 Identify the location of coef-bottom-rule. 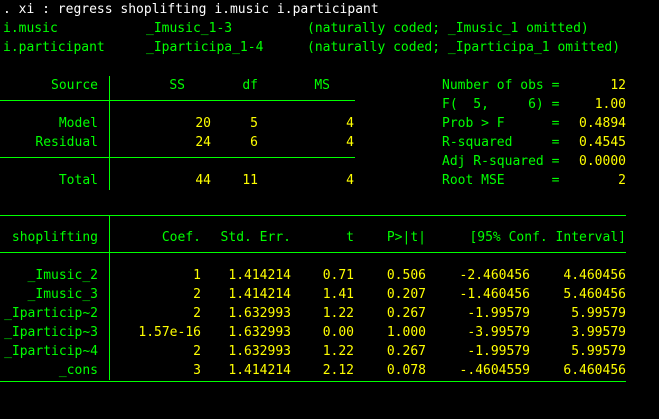
(313, 381).